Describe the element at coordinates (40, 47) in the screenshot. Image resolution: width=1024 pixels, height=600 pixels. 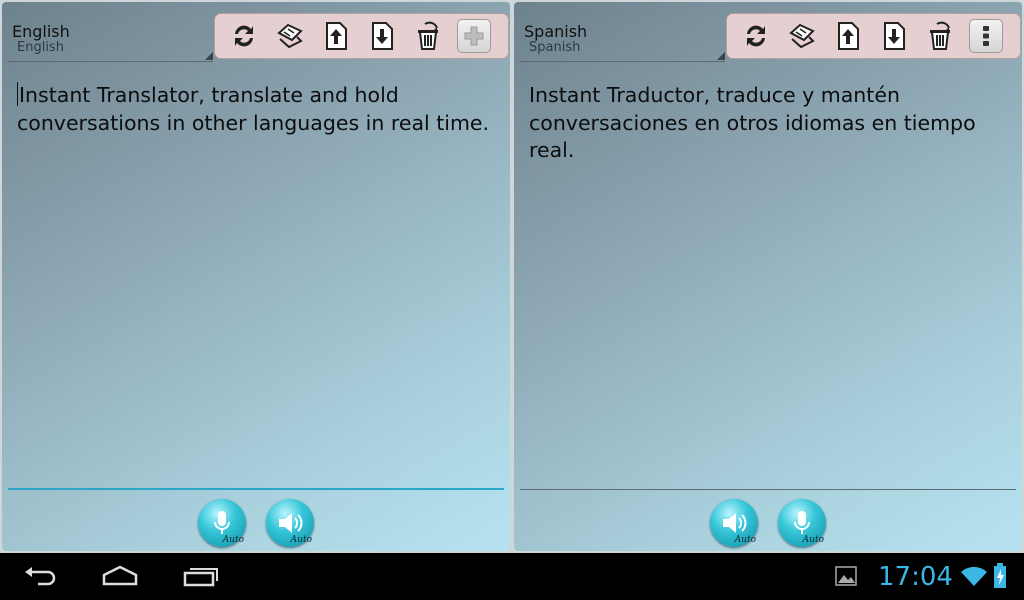
I see `source-language-subtitle: English` at that location.